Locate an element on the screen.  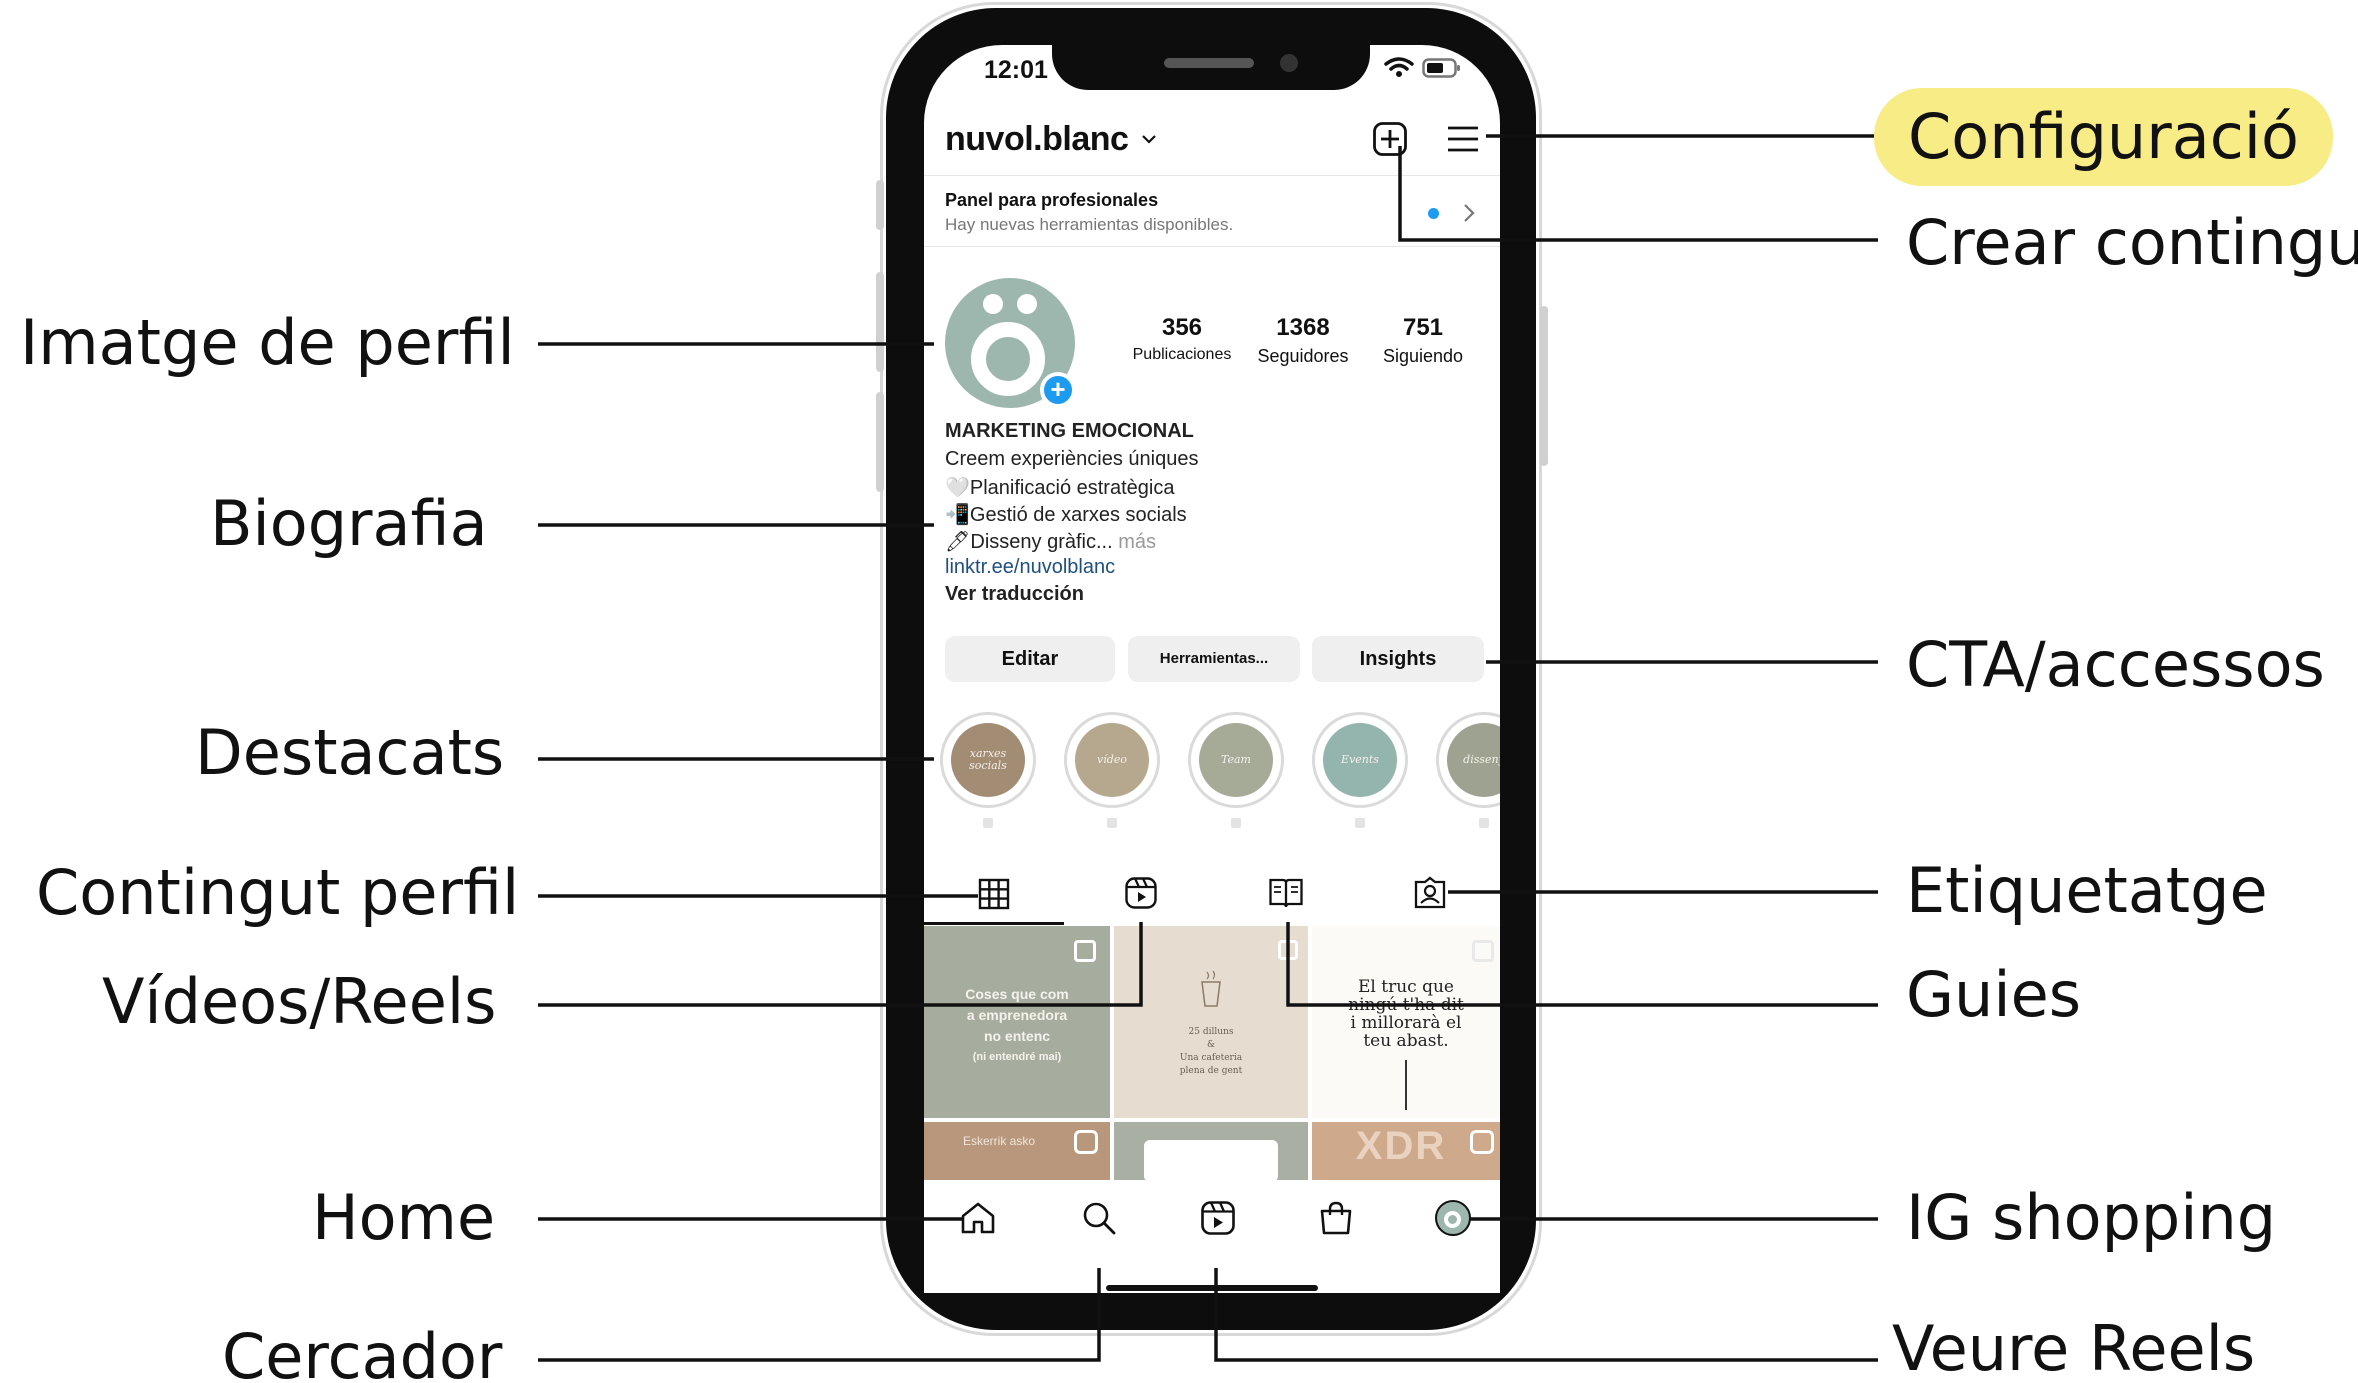
reels-icon is located at coordinates (1141, 893).